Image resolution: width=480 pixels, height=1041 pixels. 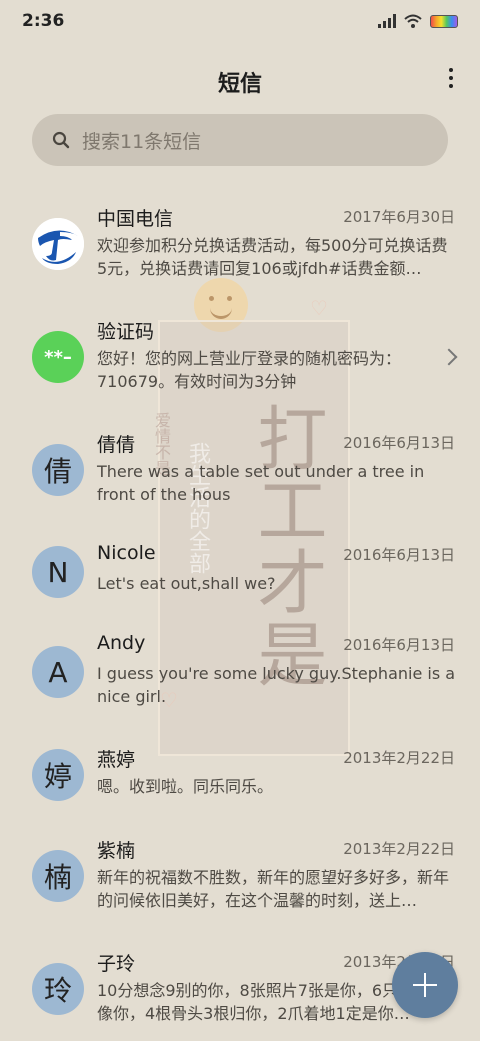 What do you see at coordinates (61, 140) in the screenshot?
I see `search-icon` at bounding box center [61, 140].